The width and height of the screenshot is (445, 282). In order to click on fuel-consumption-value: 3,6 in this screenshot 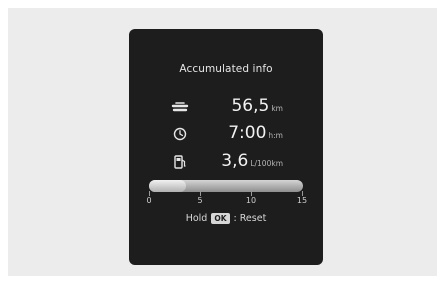, I will do `click(235, 161)`.